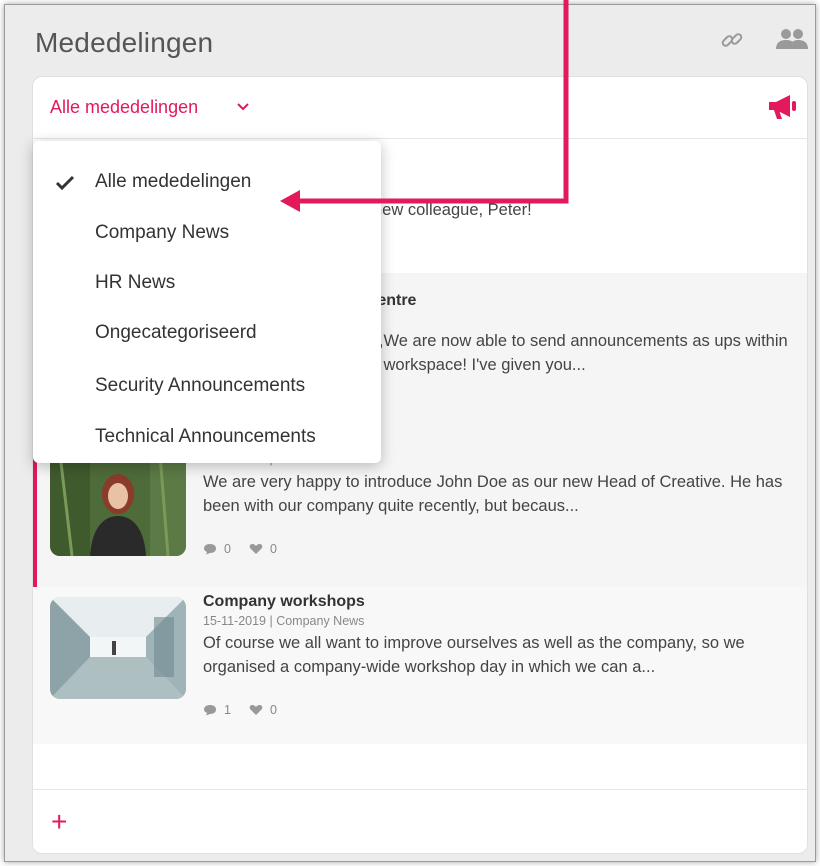 The width and height of the screenshot is (820, 866). Describe the element at coordinates (240, 549) in the screenshot. I see `item-stats: 0 0` at that location.